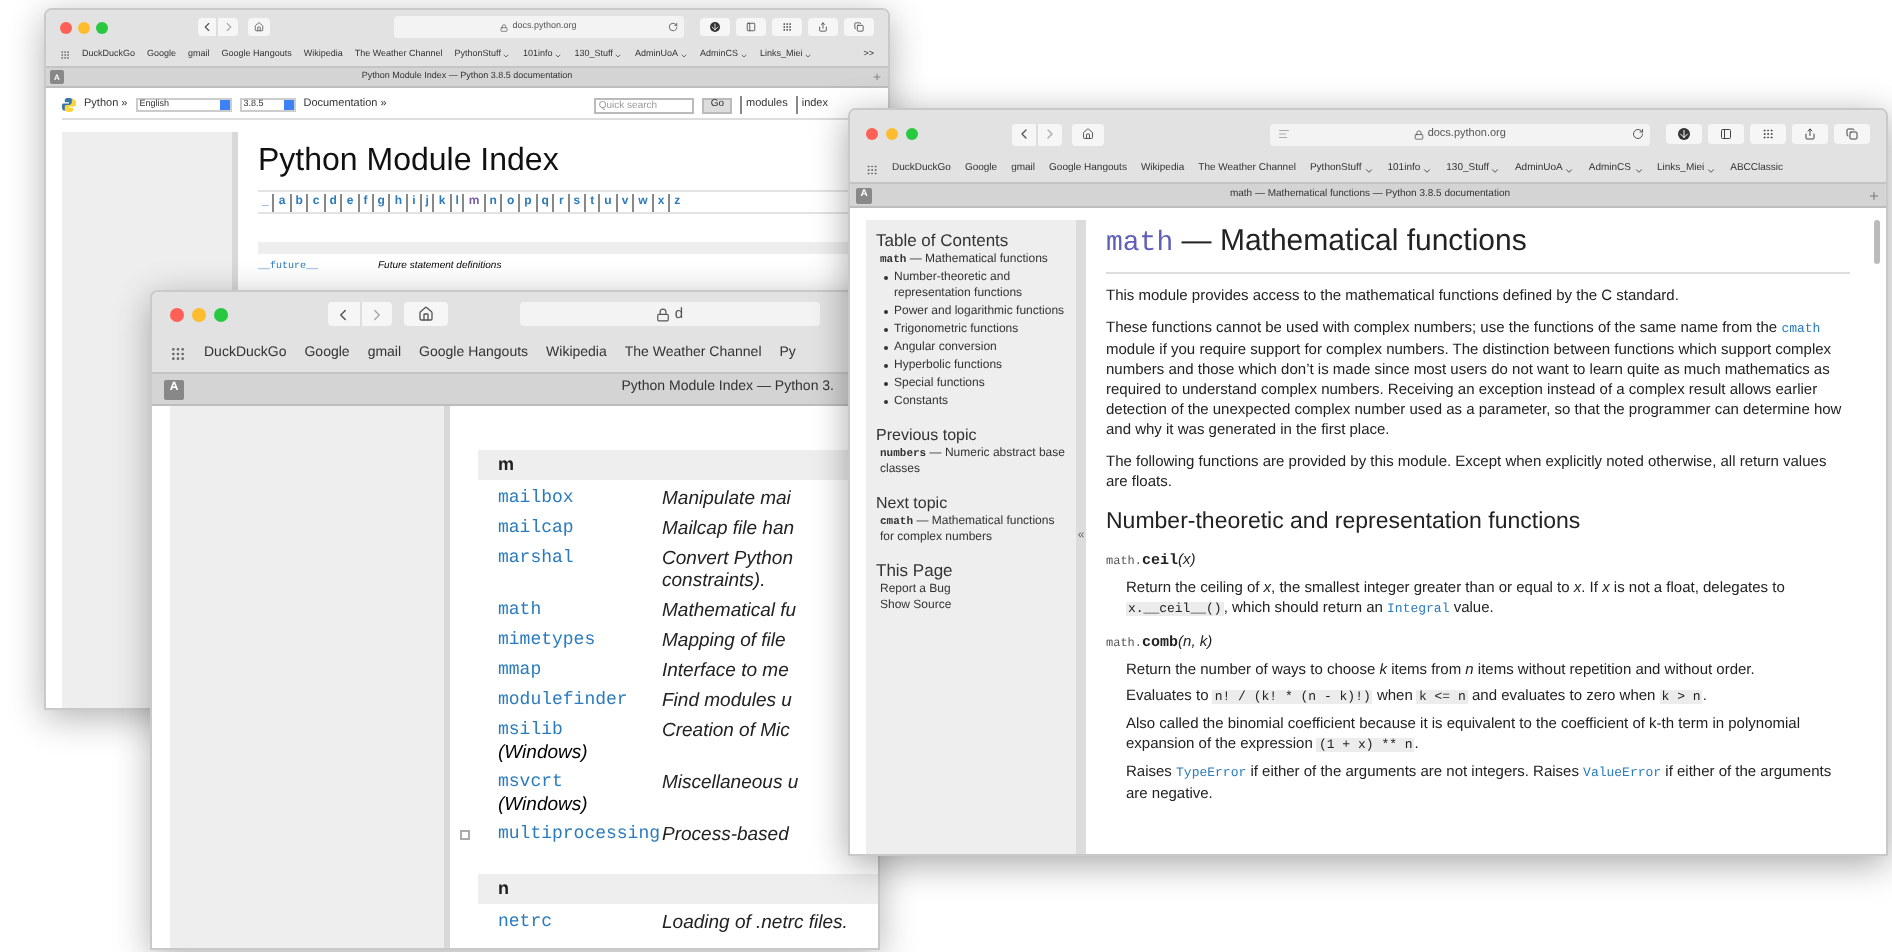 This screenshot has height=952, width=1892. What do you see at coordinates (580, 611) in the screenshot?
I see `module-link: math` at bounding box center [580, 611].